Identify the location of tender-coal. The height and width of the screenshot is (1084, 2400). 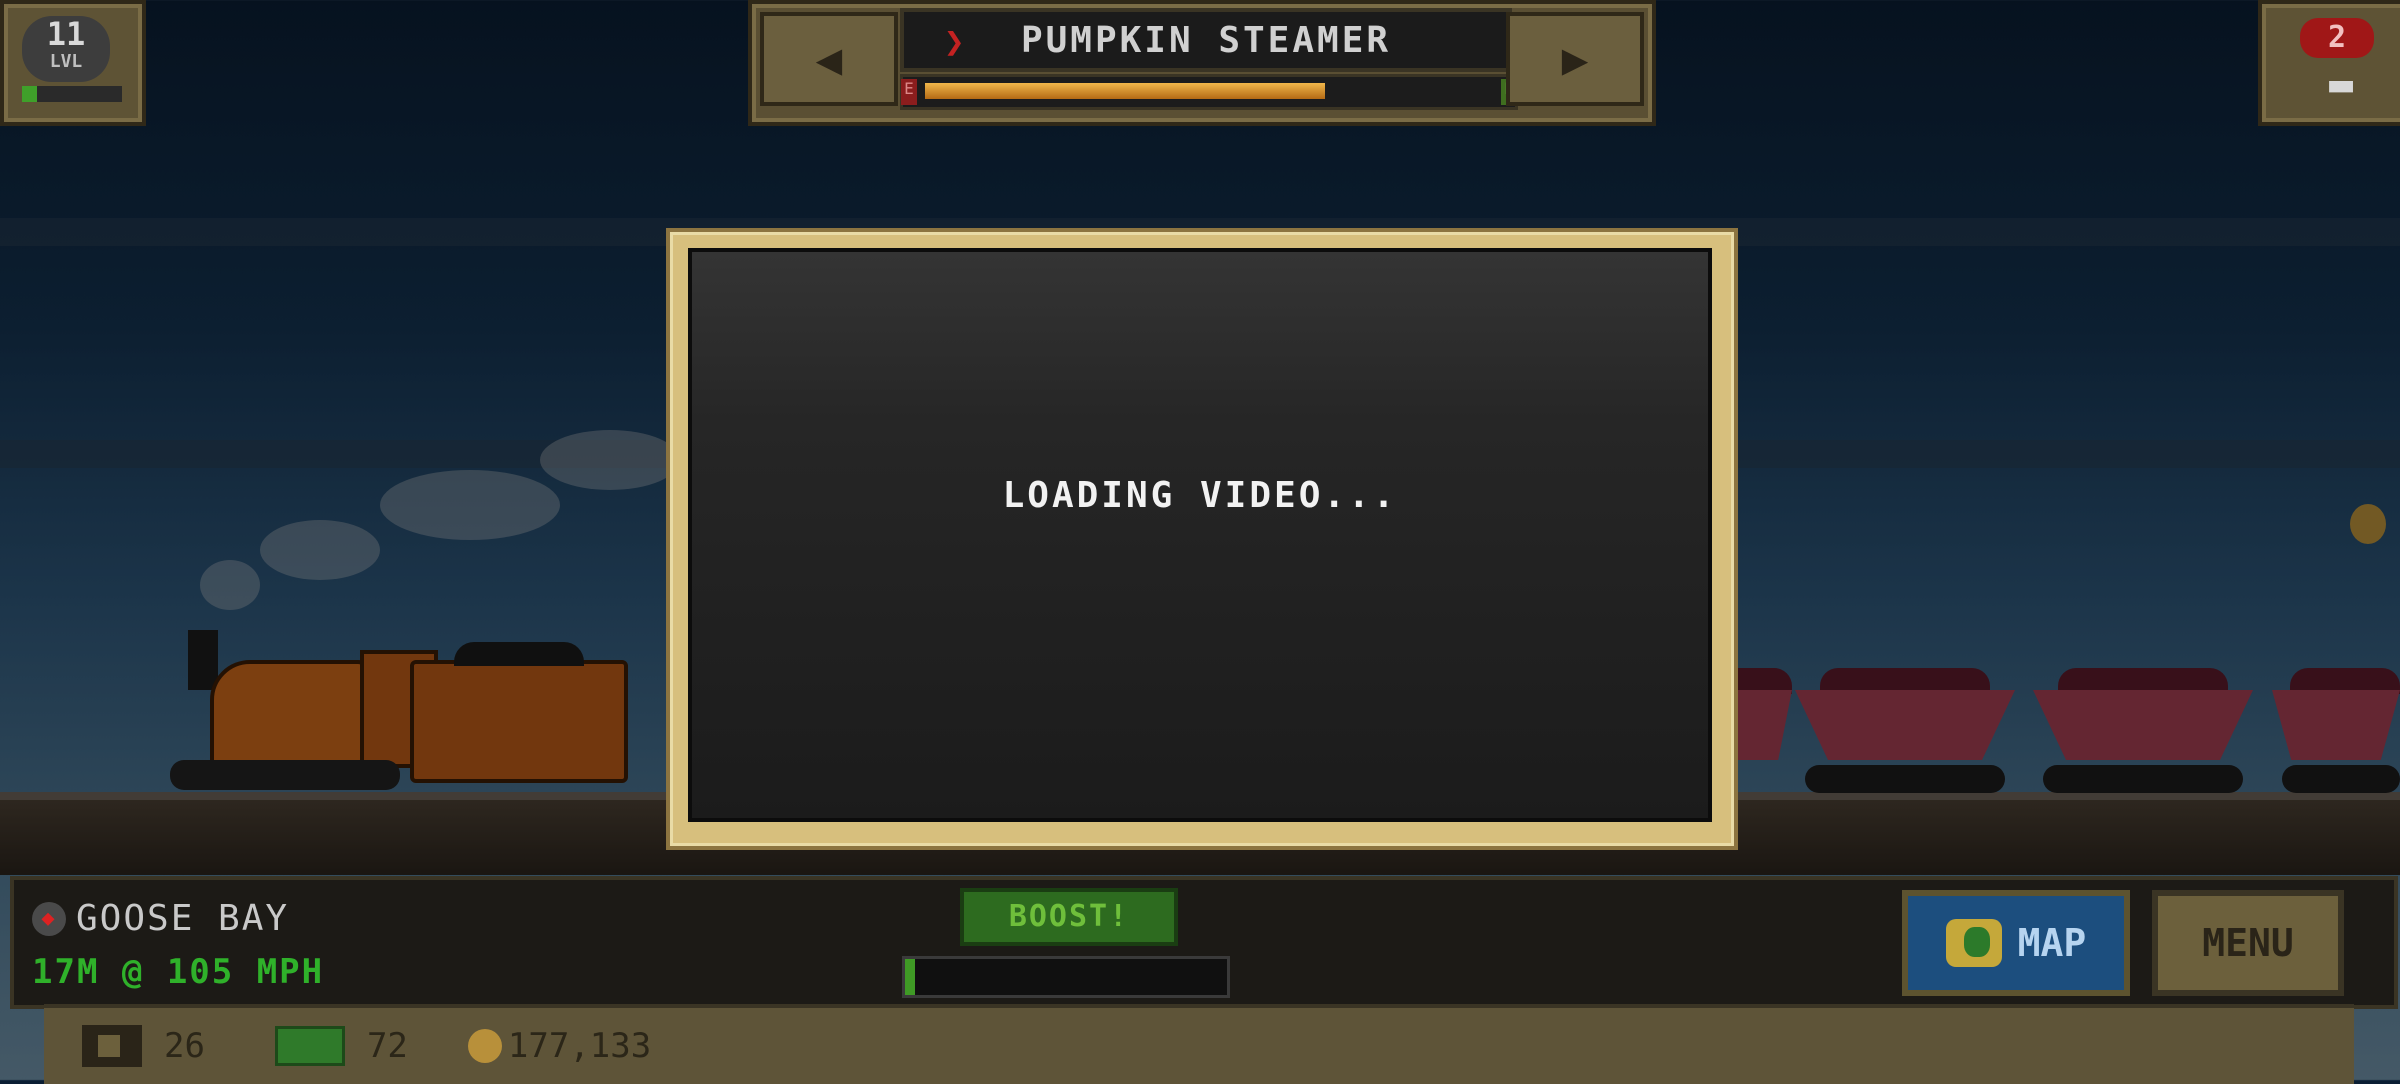
(519, 654).